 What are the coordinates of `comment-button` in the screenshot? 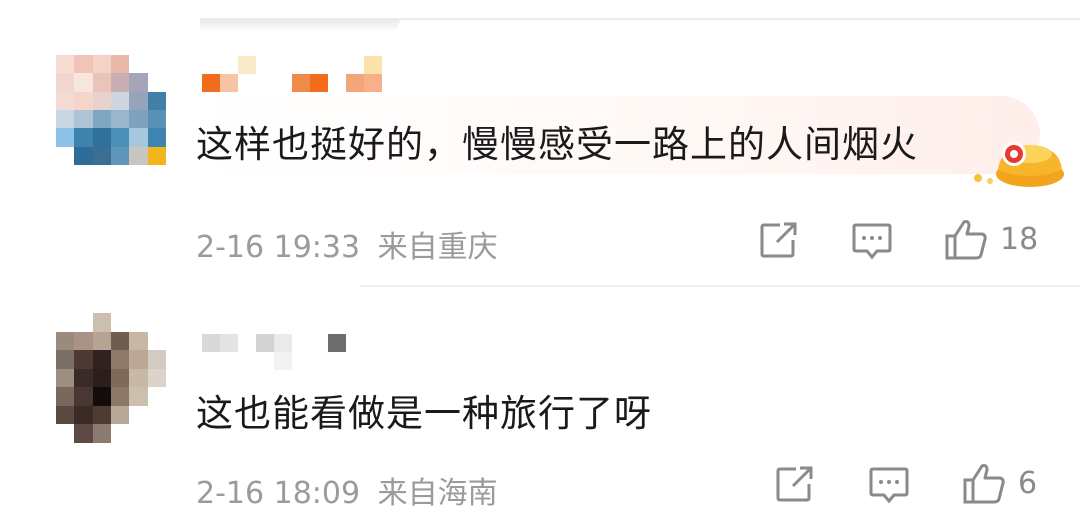 It's located at (889, 485).